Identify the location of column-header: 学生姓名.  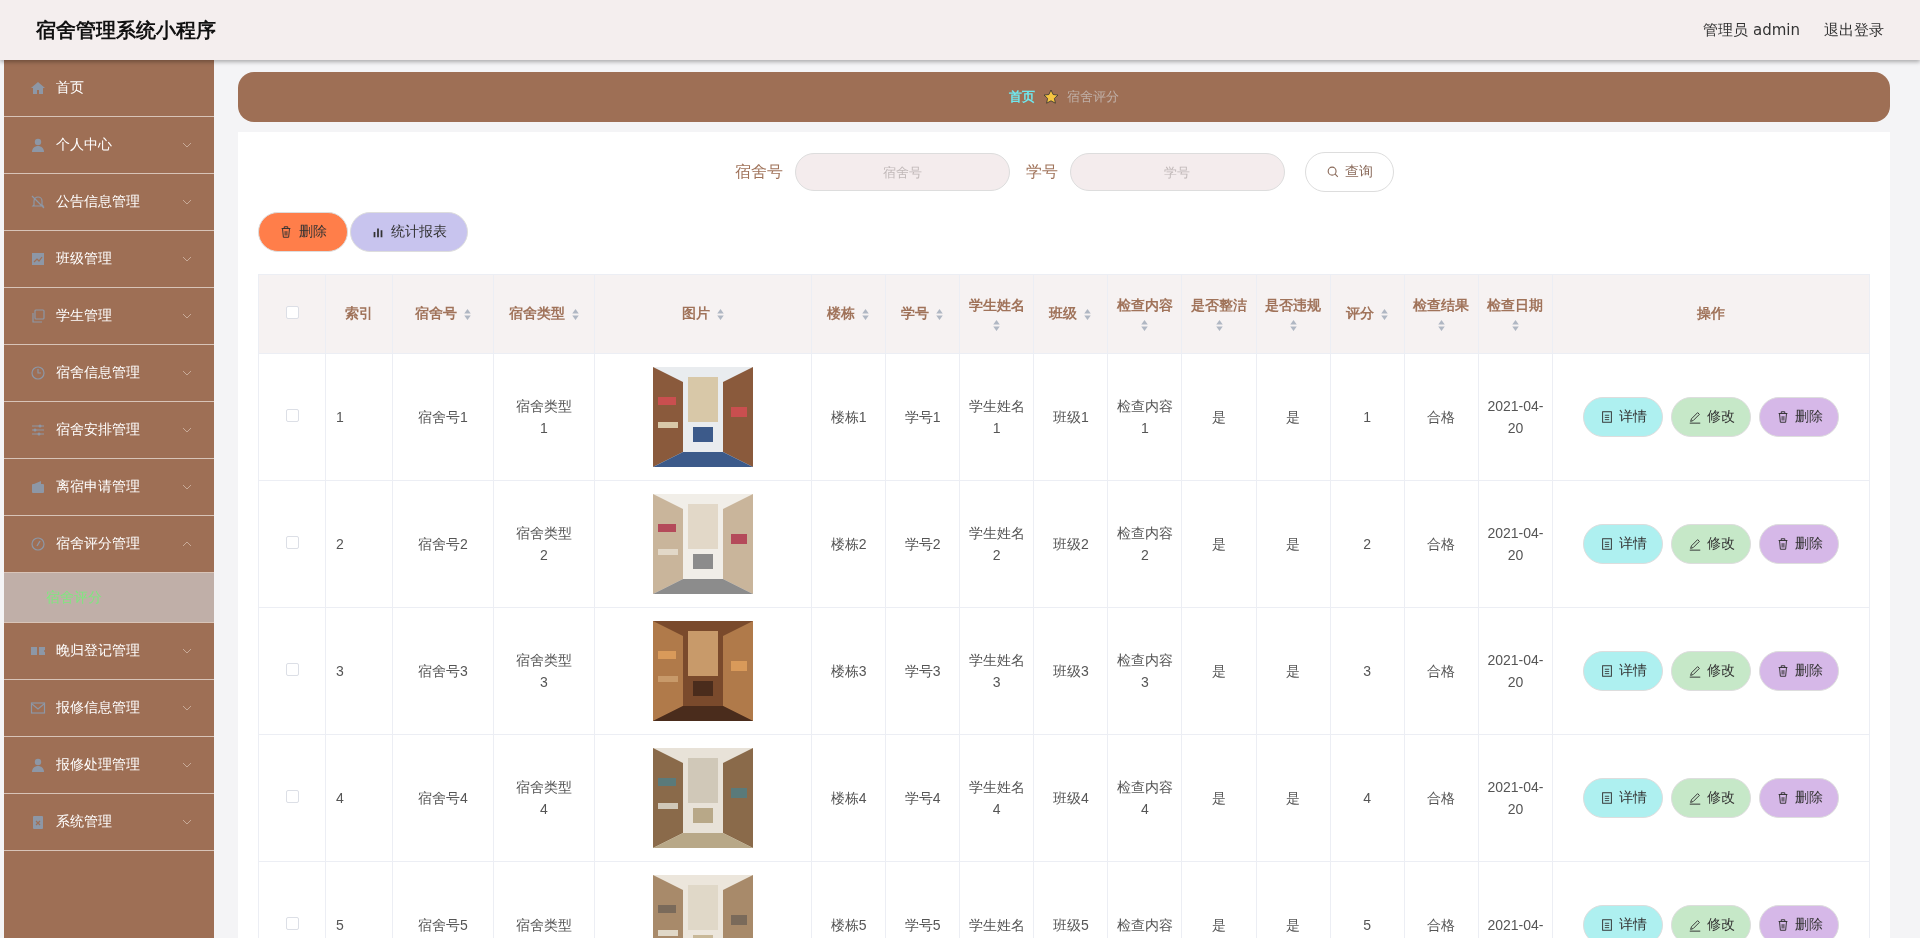
(996, 305).